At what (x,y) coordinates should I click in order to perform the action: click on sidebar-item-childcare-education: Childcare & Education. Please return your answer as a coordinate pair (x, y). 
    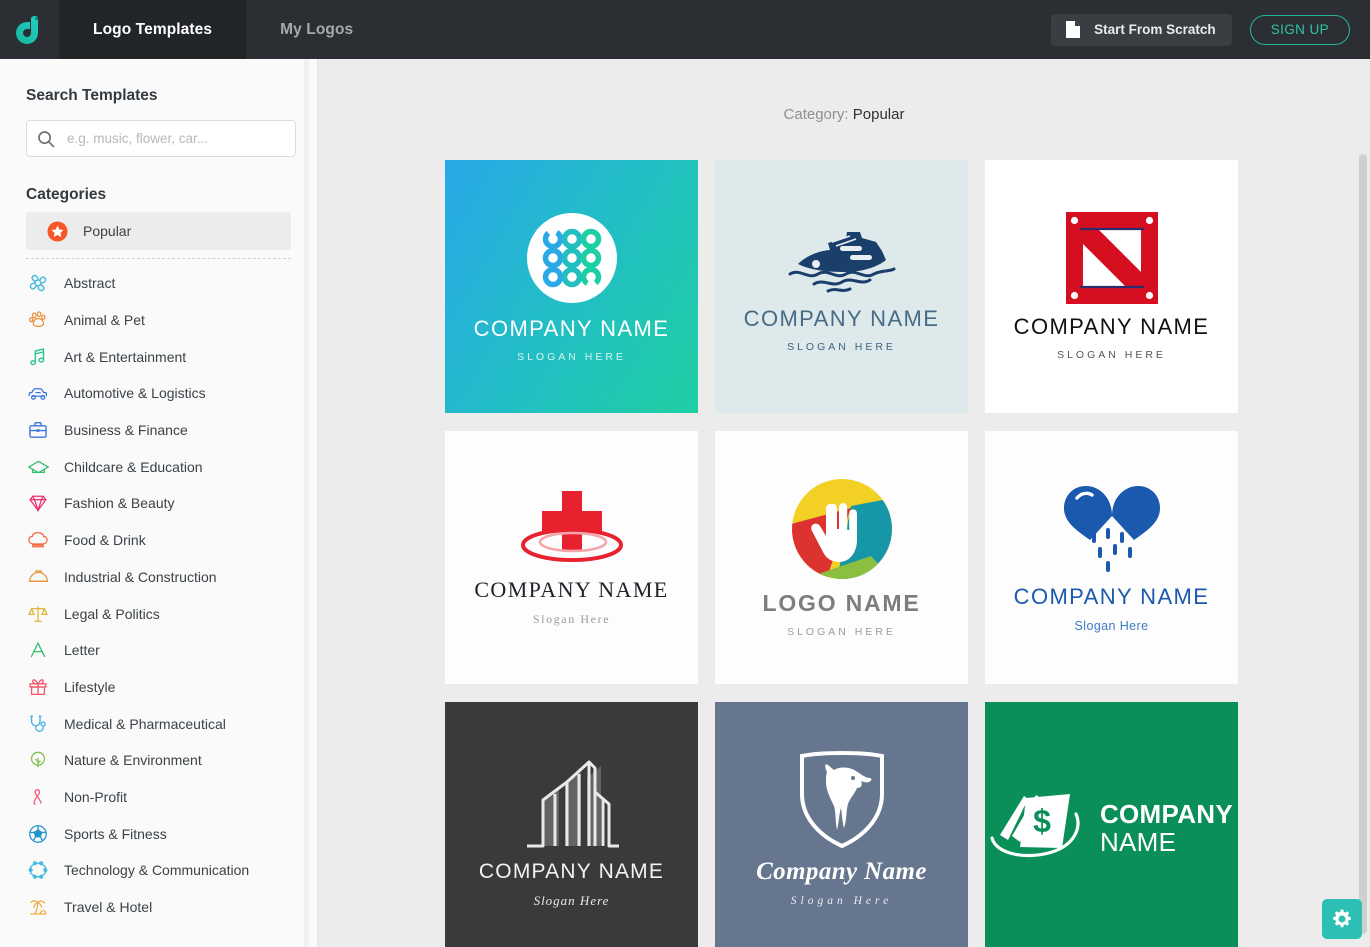
    Looking at the image, I should click on (158, 466).